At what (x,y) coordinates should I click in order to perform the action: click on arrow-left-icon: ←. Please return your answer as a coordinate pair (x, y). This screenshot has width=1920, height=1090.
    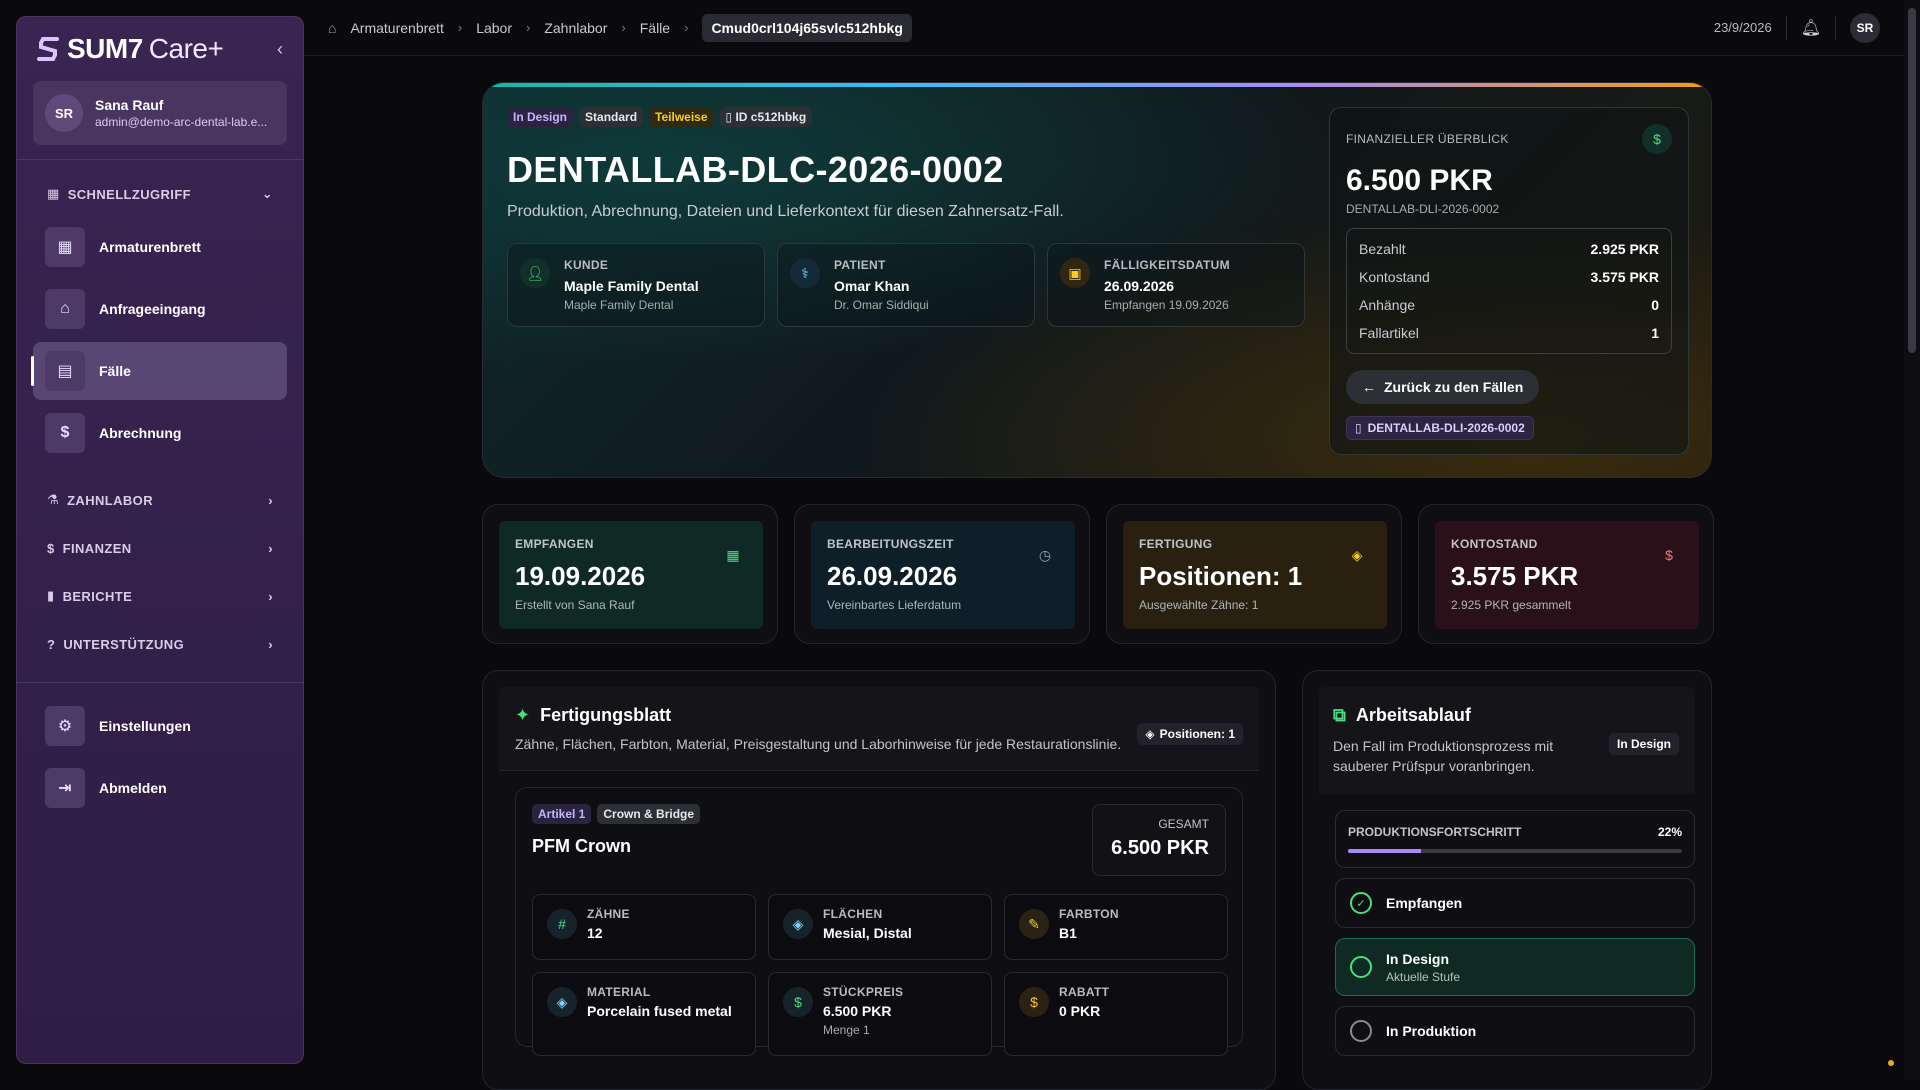
    Looking at the image, I should click on (1369, 387).